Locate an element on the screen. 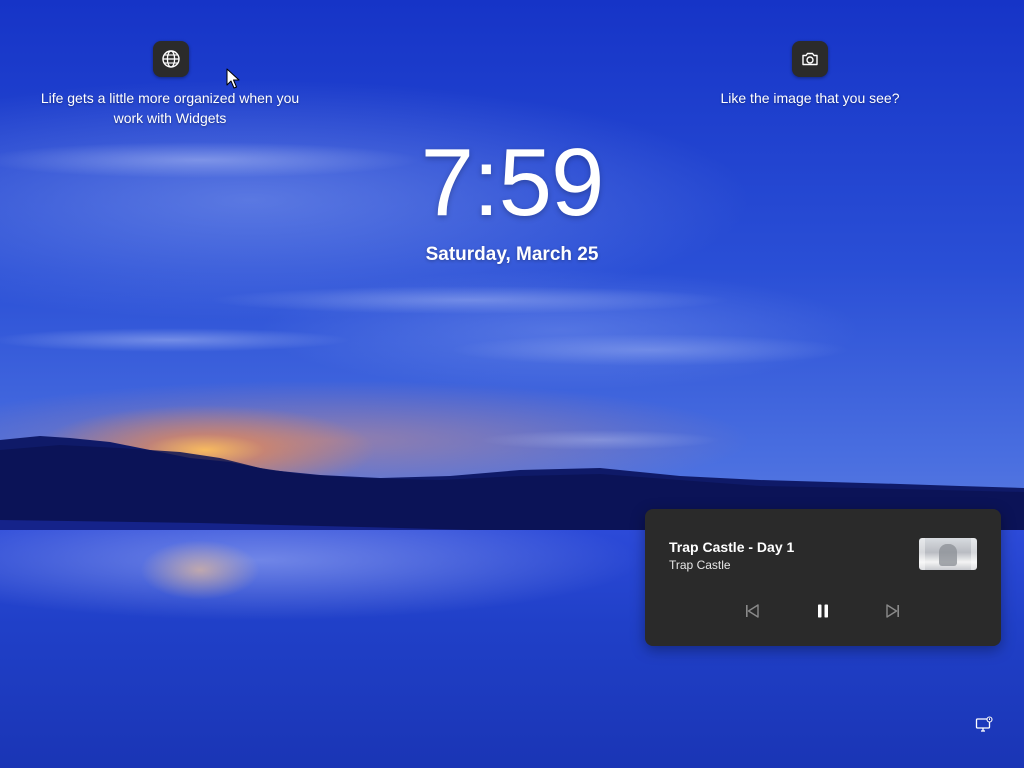  media-controls-card: Trap Castle - Day 1 Trap Castle is located at coordinates (823, 577).